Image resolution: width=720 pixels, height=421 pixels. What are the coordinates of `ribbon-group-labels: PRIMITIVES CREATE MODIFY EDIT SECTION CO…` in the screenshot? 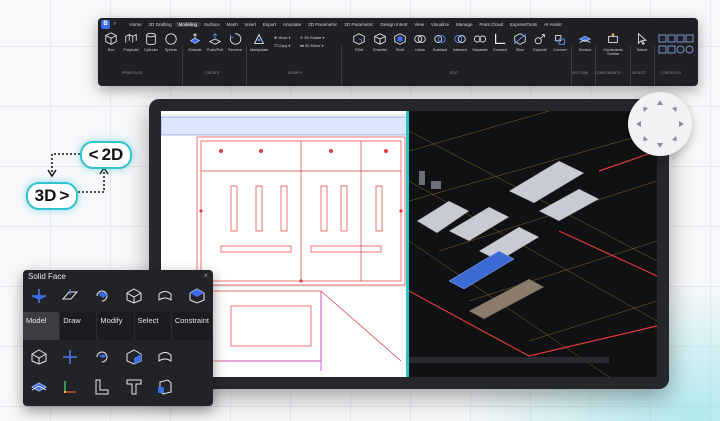 It's located at (398, 75).